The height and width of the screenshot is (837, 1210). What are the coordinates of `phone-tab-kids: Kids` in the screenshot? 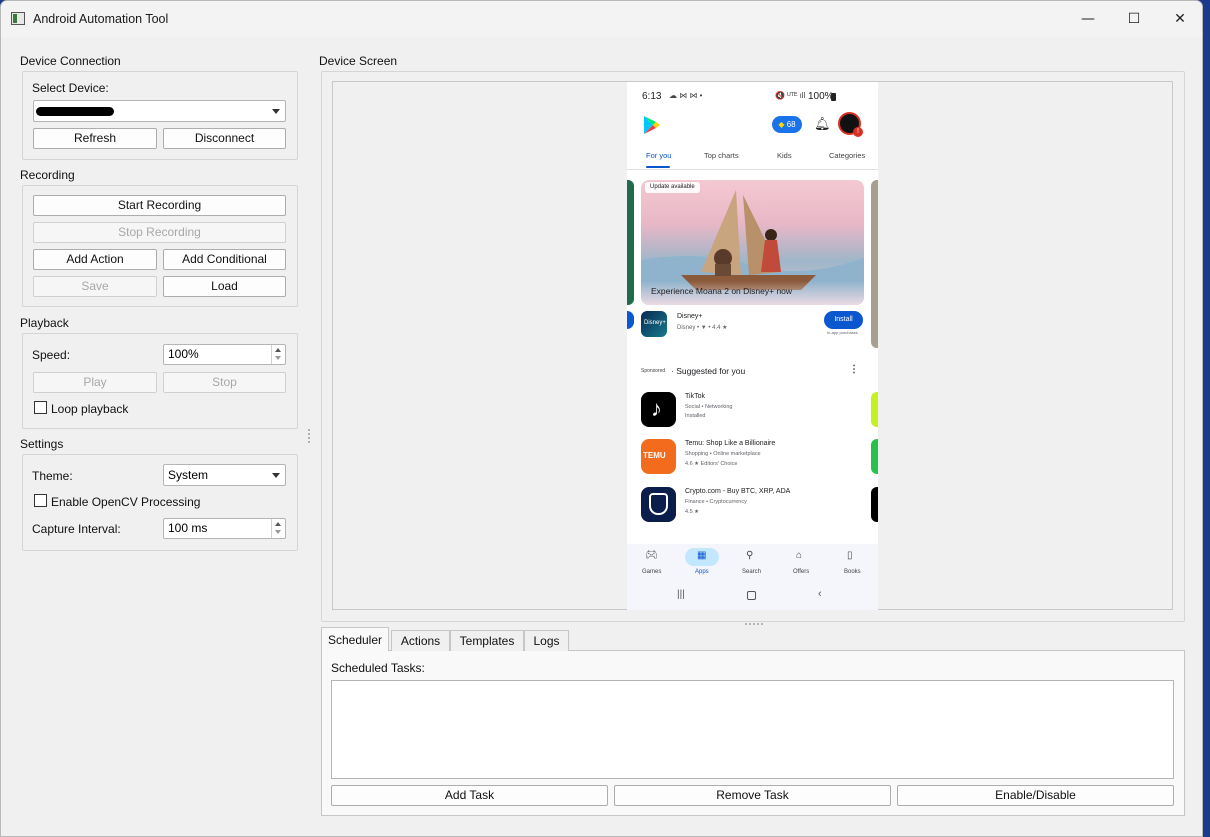 It's located at (784, 155).